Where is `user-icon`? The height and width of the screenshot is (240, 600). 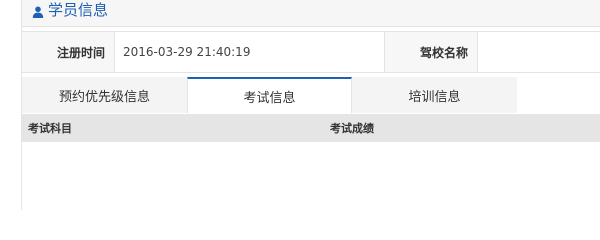 user-icon is located at coordinates (38, 11).